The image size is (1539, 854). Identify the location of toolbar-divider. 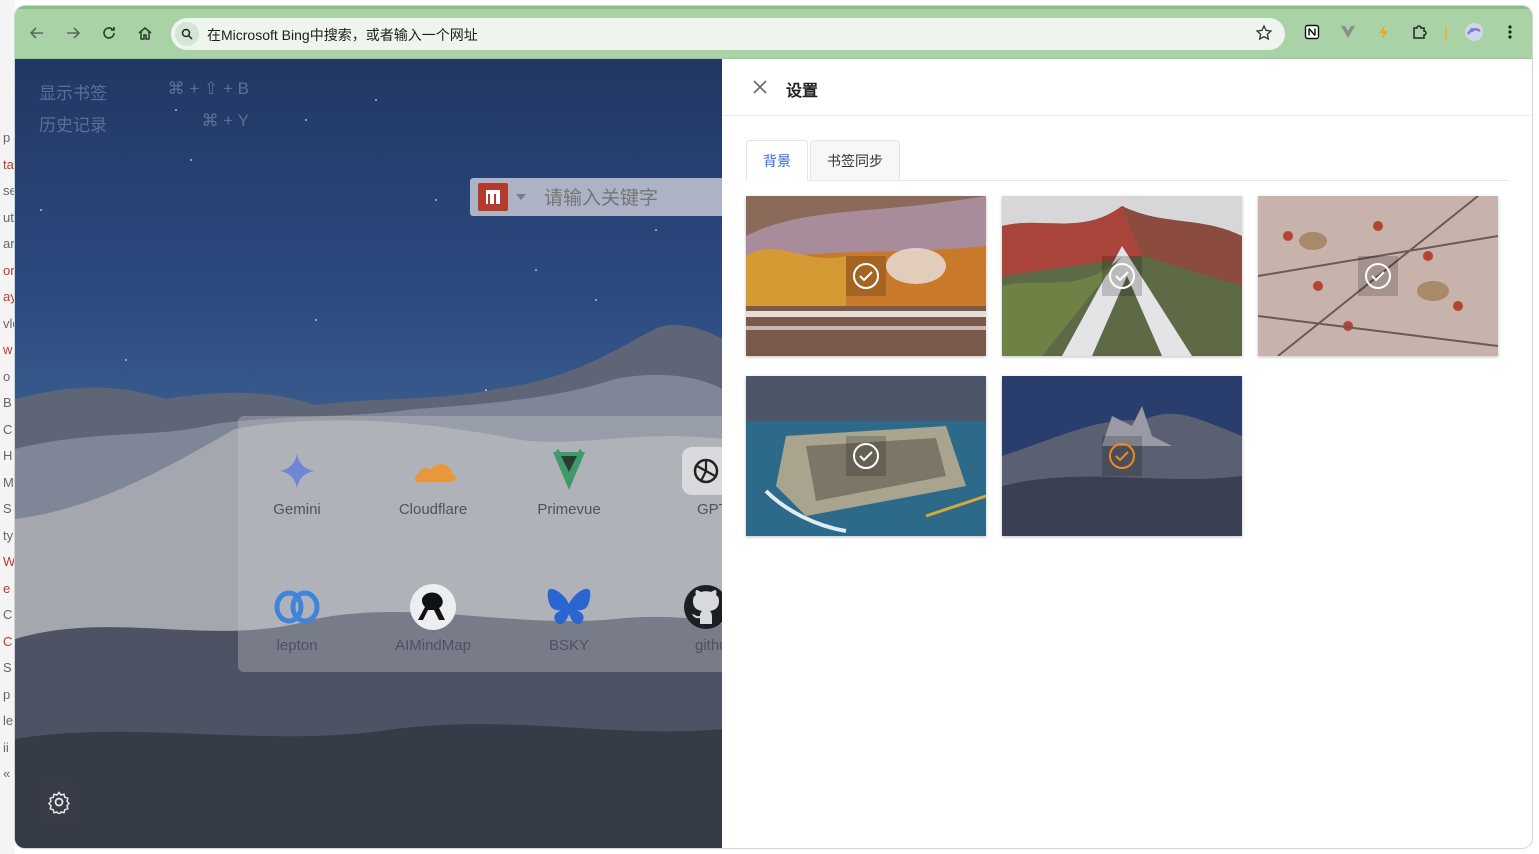
(1446, 33).